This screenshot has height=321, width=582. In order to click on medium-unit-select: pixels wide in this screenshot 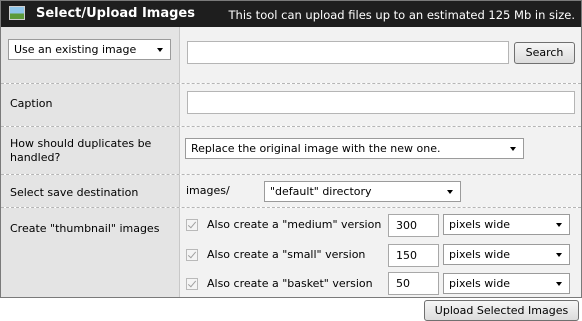, I will do `click(506, 224)`.